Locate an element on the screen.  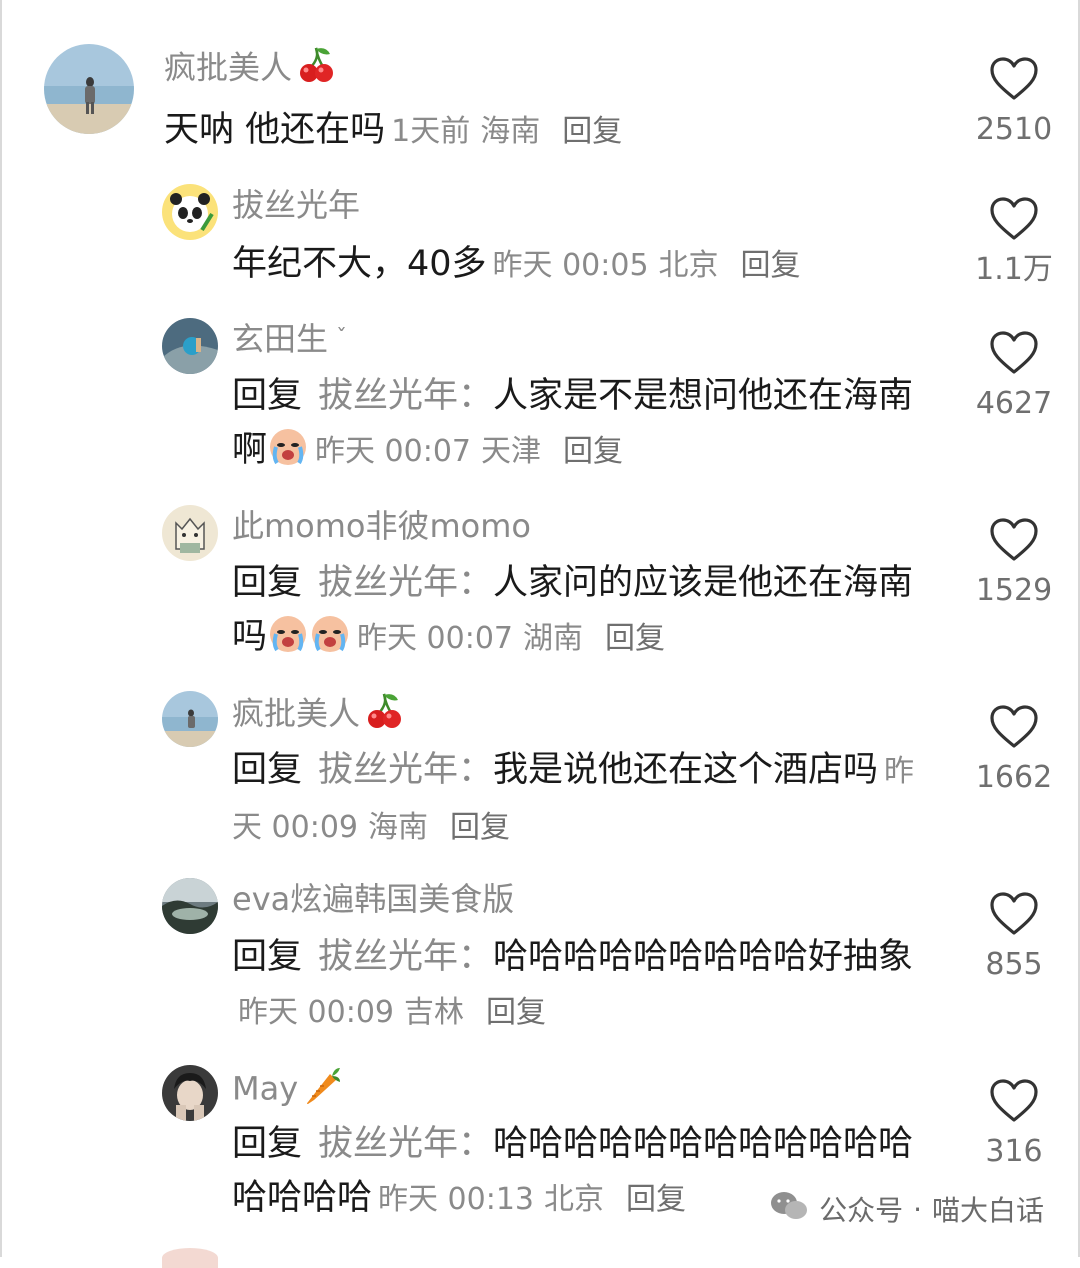
like-button: 855 is located at coordinates (1014, 937).